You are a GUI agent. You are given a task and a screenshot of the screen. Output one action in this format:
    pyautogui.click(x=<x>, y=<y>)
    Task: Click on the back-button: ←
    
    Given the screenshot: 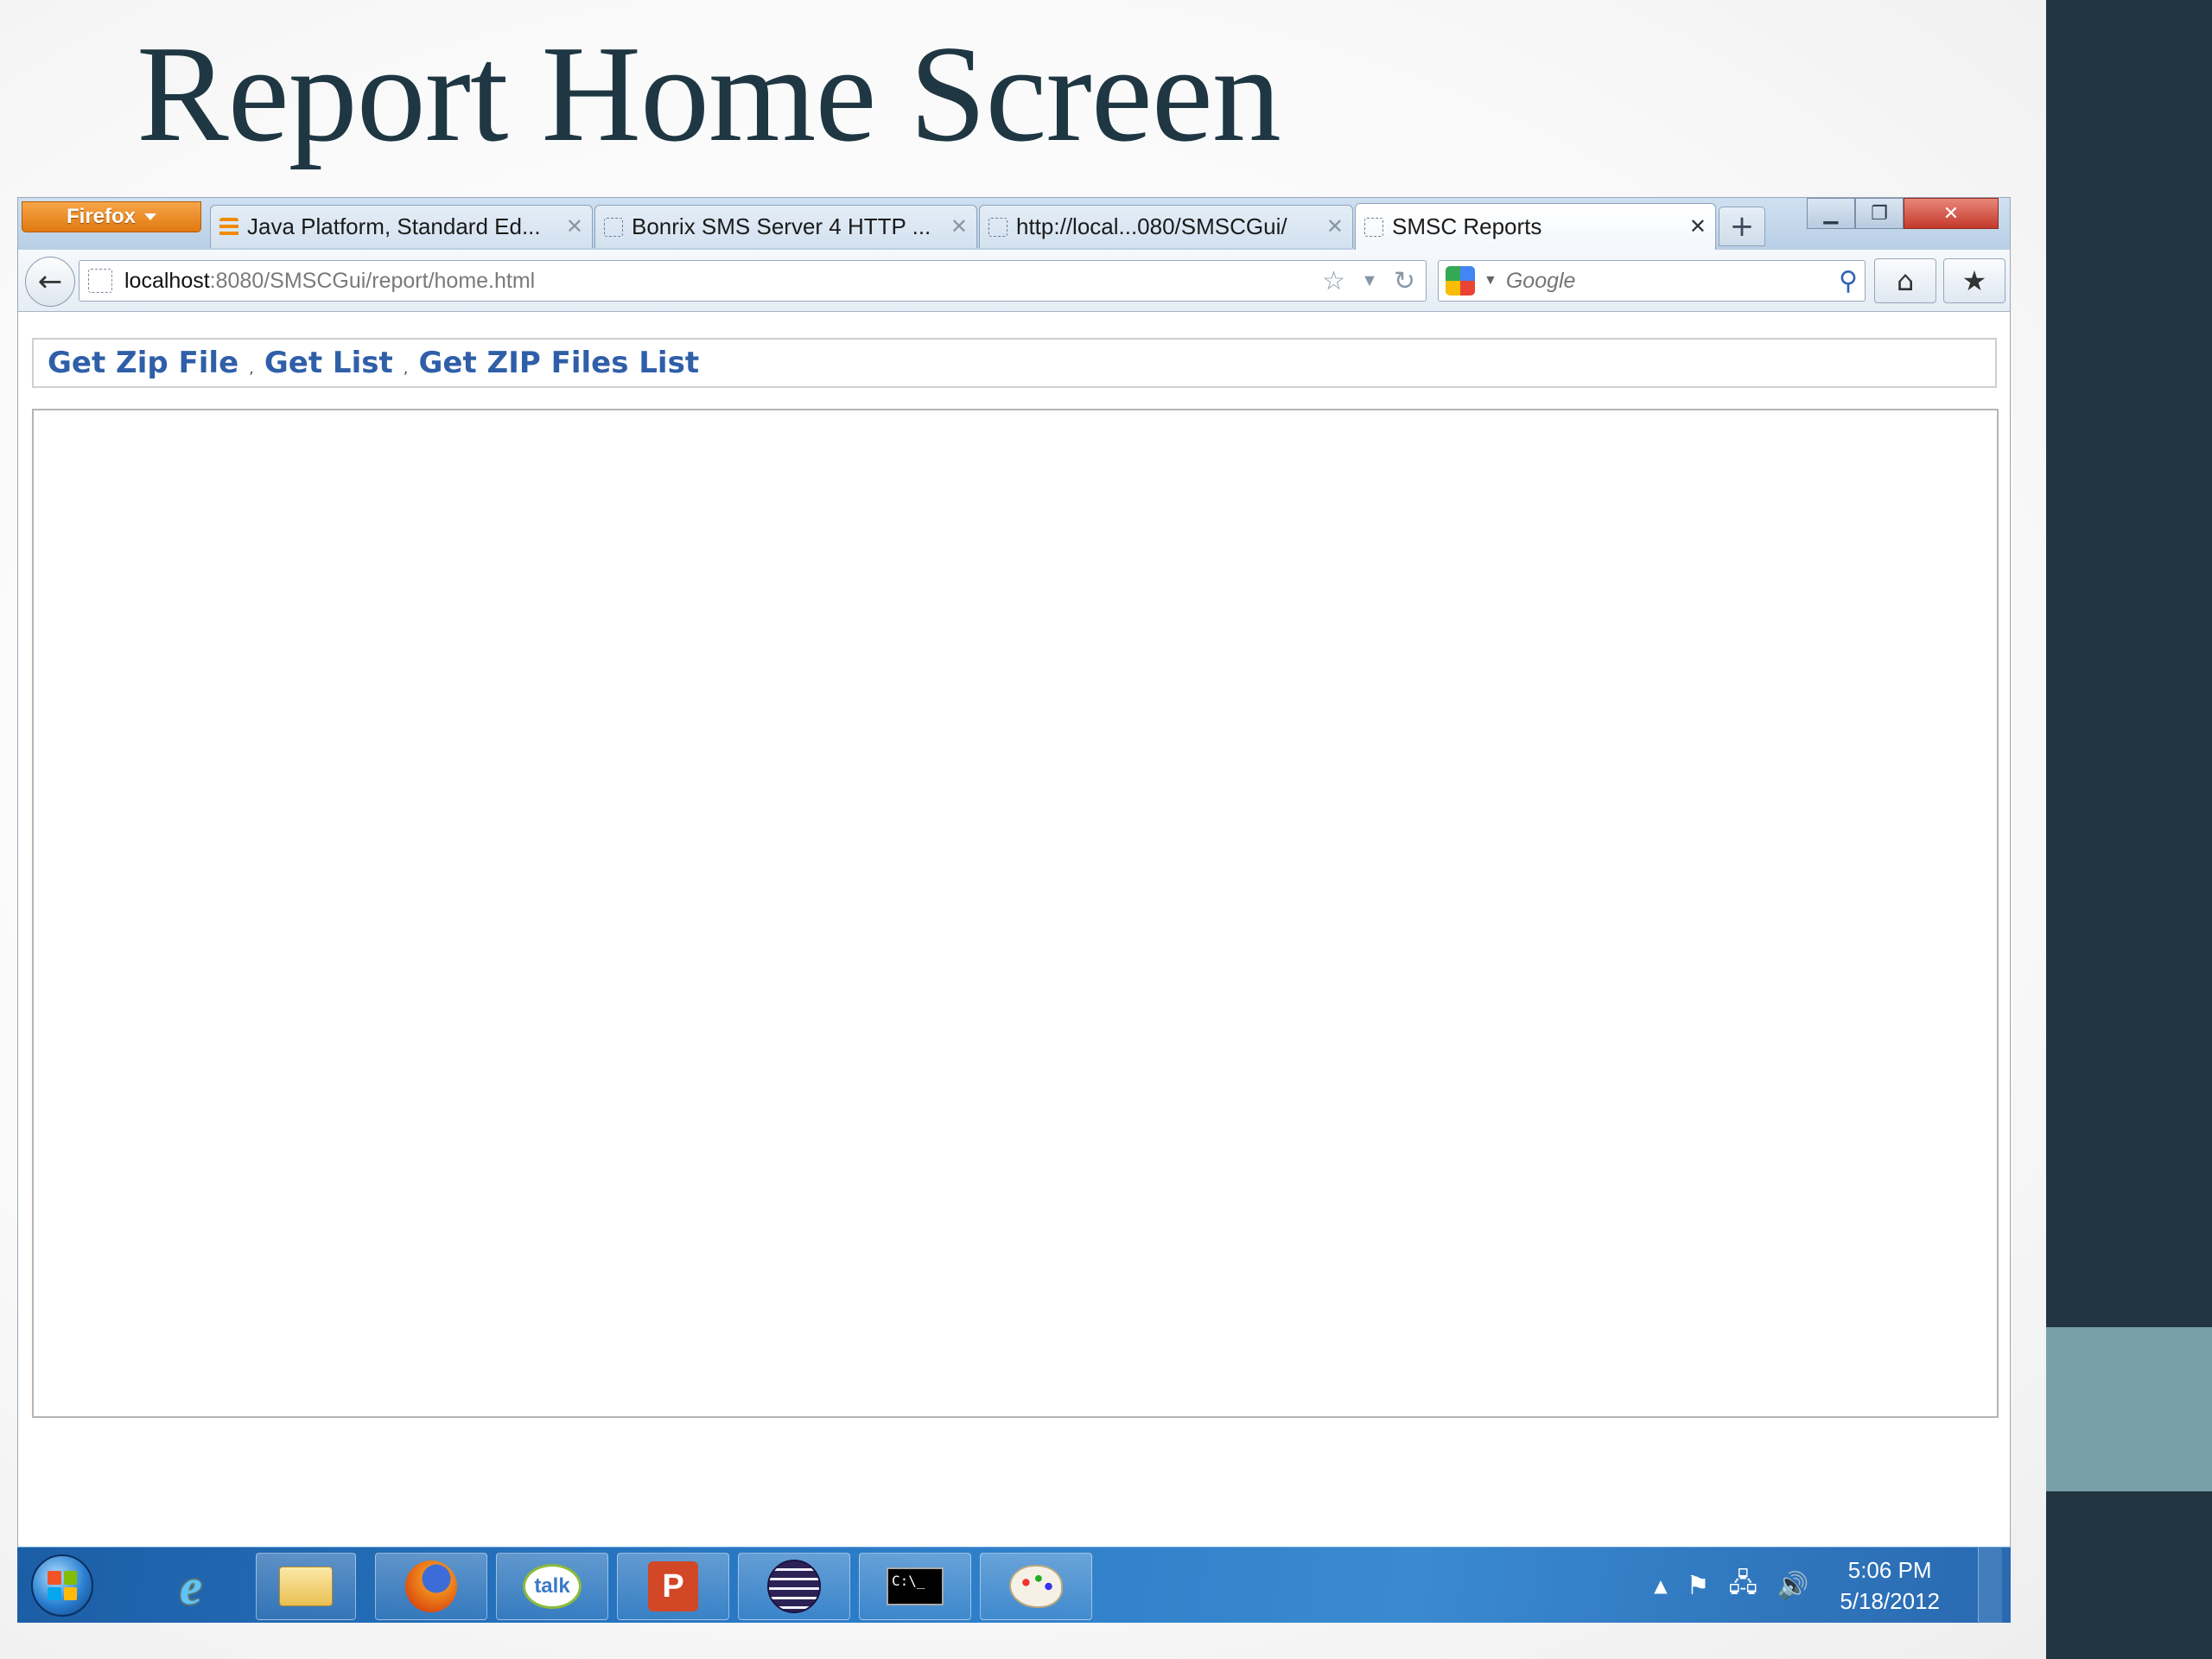 What is the action you would take?
    pyautogui.click(x=50, y=282)
    